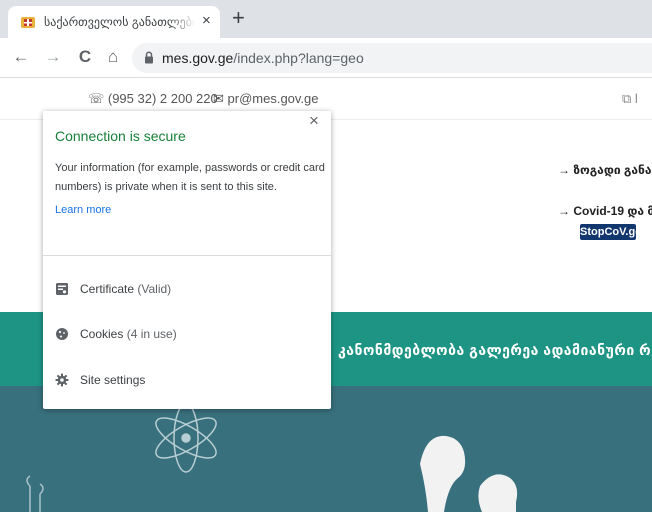 Image resolution: width=652 pixels, height=512 pixels. Describe the element at coordinates (102, 334) in the screenshot. I see `cookies-text: Cookies` at that location.